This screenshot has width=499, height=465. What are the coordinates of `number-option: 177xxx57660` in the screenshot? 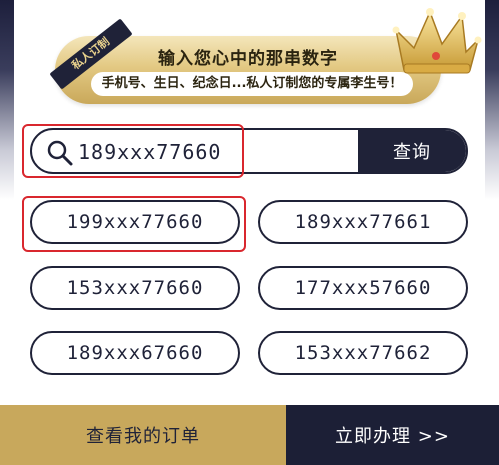 It's located at (363, 288).